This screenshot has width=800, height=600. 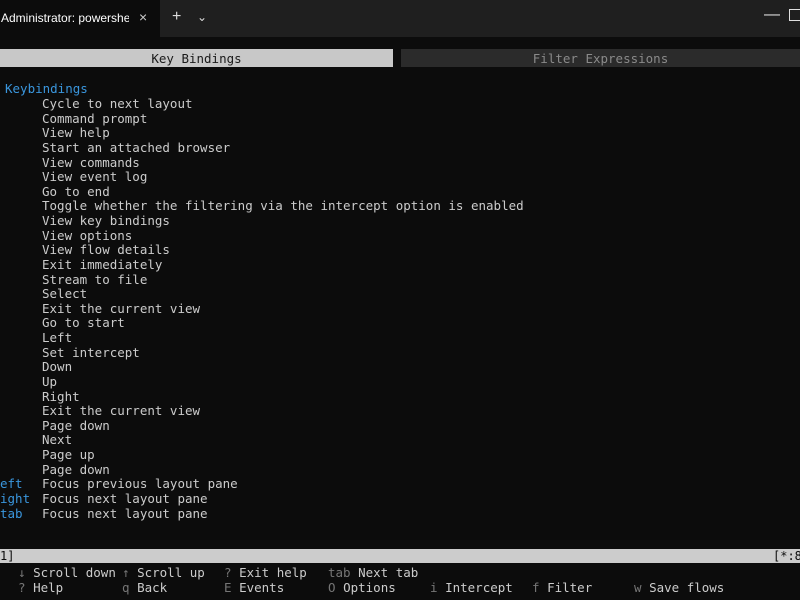 I want to click on close-icon: ×, so click(x=143, y=17).